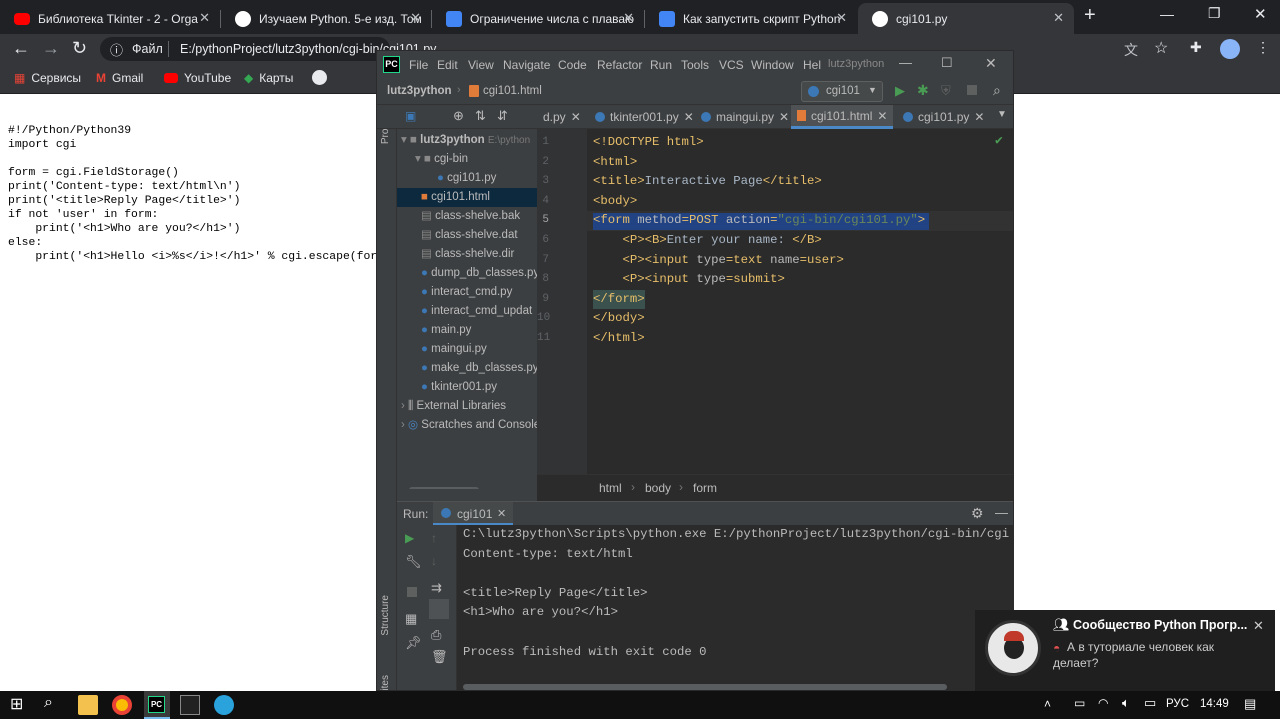 This screenshot has width=1280, height=719. Describe the element at coordinates (946, 91) in the screenshot. I see `coverage-icon: ⛨` at that location.